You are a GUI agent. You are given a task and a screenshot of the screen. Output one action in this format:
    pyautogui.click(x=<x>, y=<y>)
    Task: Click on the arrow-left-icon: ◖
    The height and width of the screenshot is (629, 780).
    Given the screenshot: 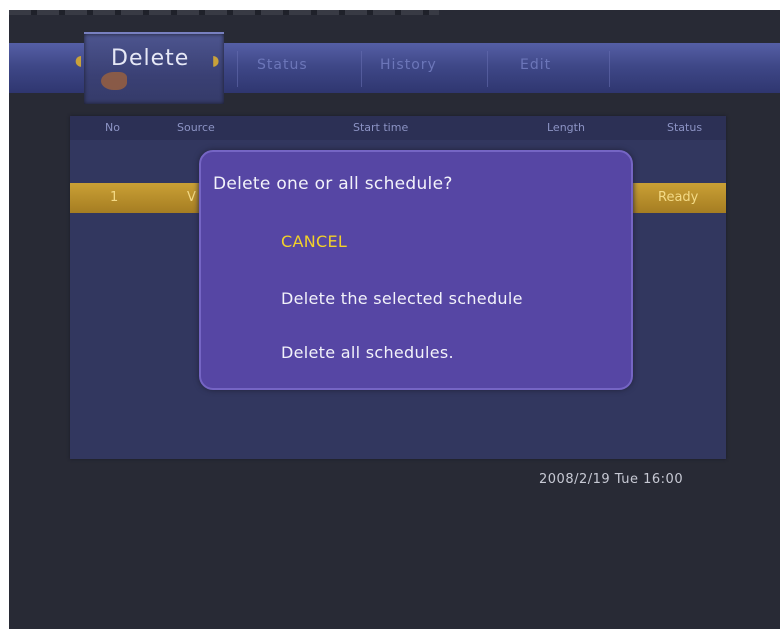 What is the action you would take?
    pyautogui.click(x=78, y=61)
    